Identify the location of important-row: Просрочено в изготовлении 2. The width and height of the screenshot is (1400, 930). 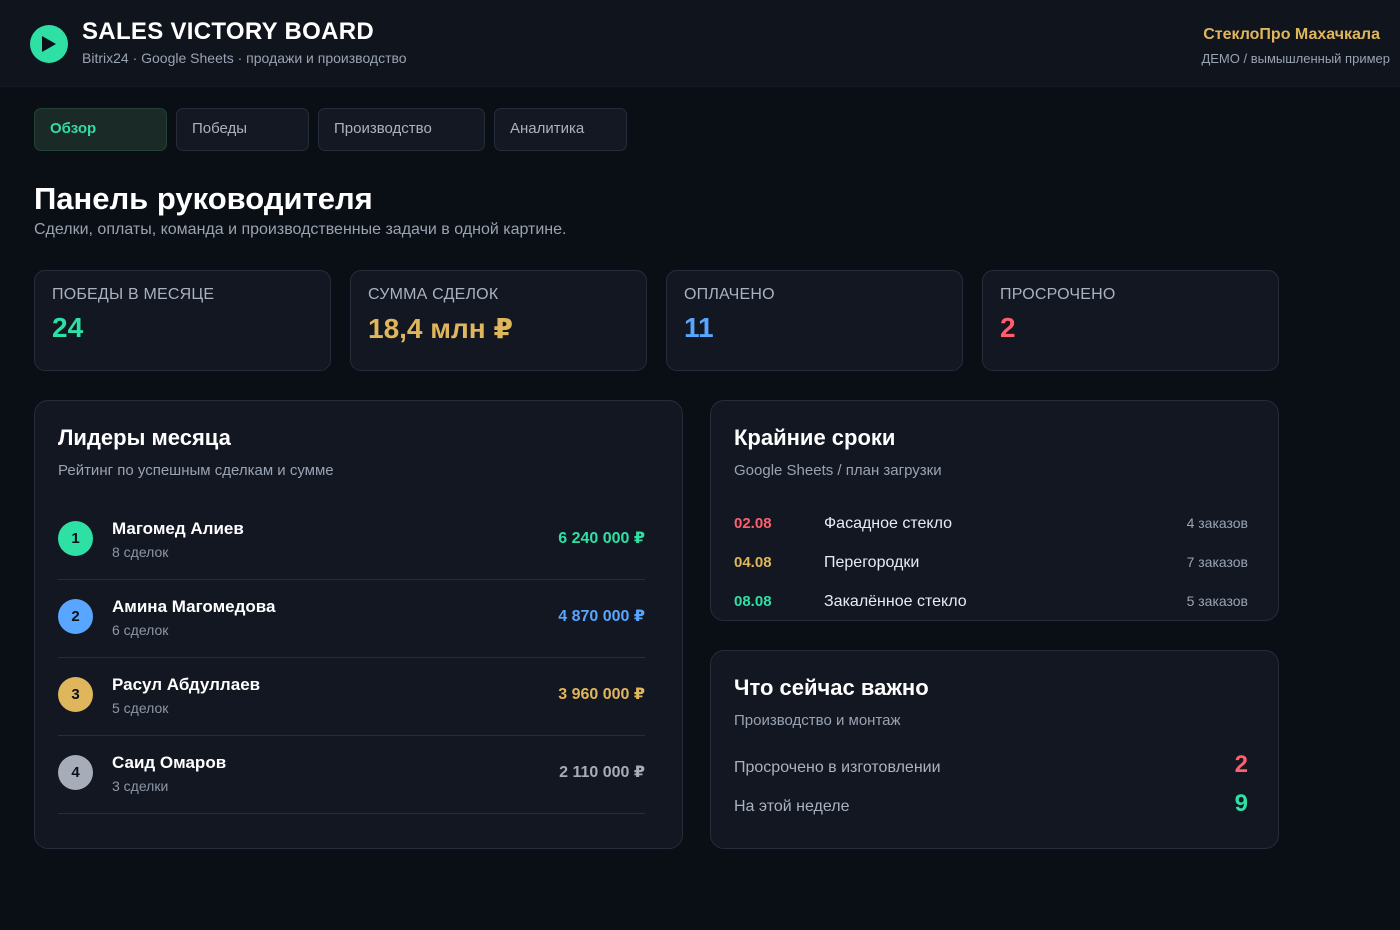
(991, 766).